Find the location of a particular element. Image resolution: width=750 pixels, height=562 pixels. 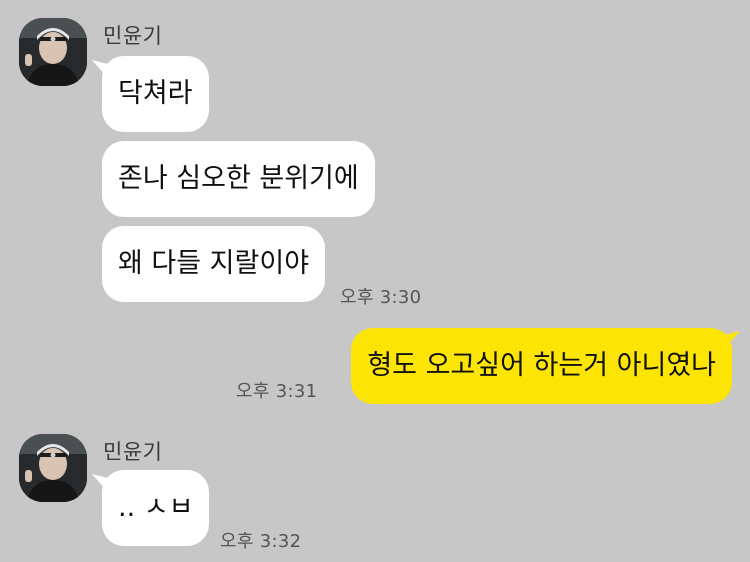

bubble-tail is located at coordinates (732, 339).